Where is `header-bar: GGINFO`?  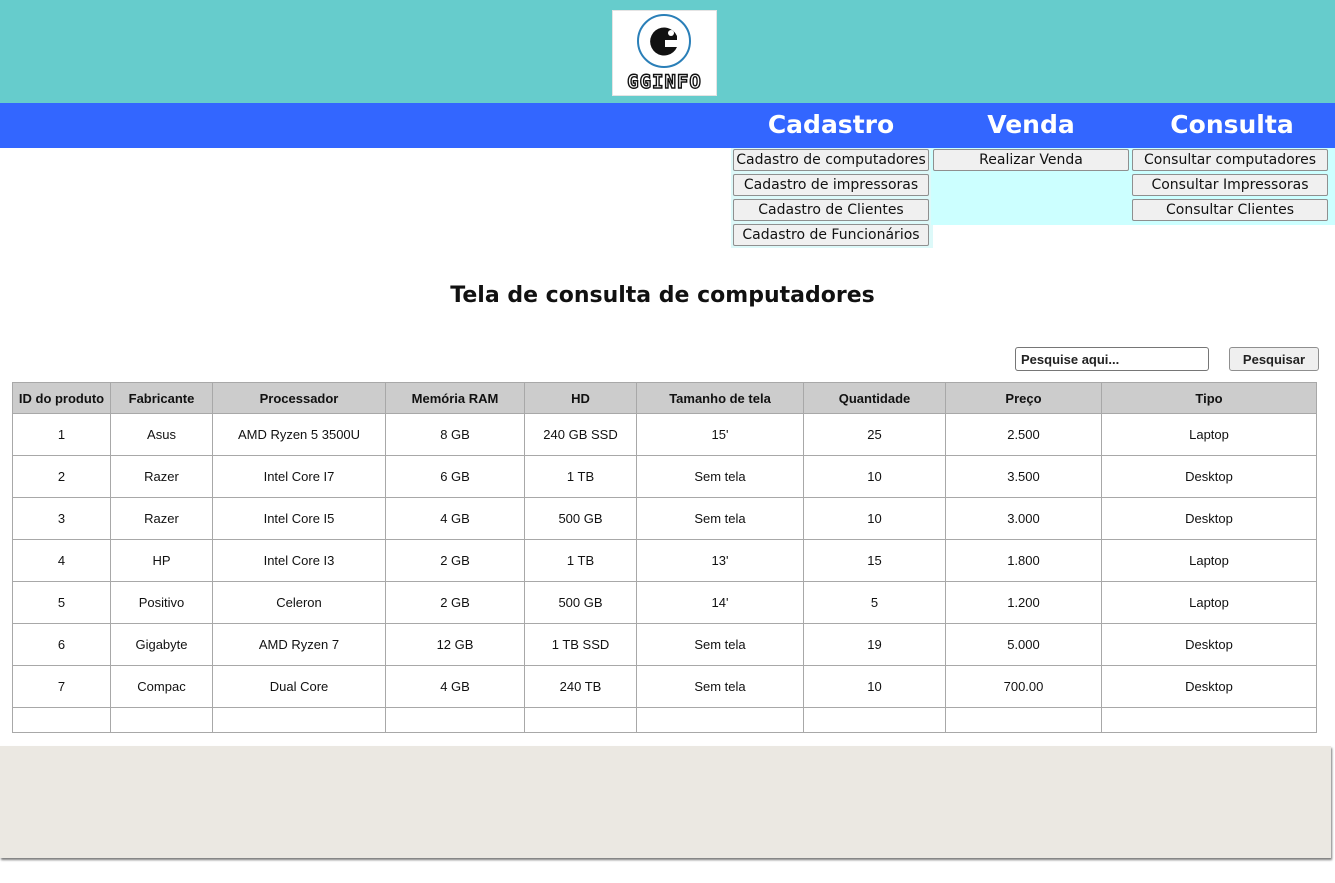
header-bar: GGINFO is located at coordinates (667, 51).